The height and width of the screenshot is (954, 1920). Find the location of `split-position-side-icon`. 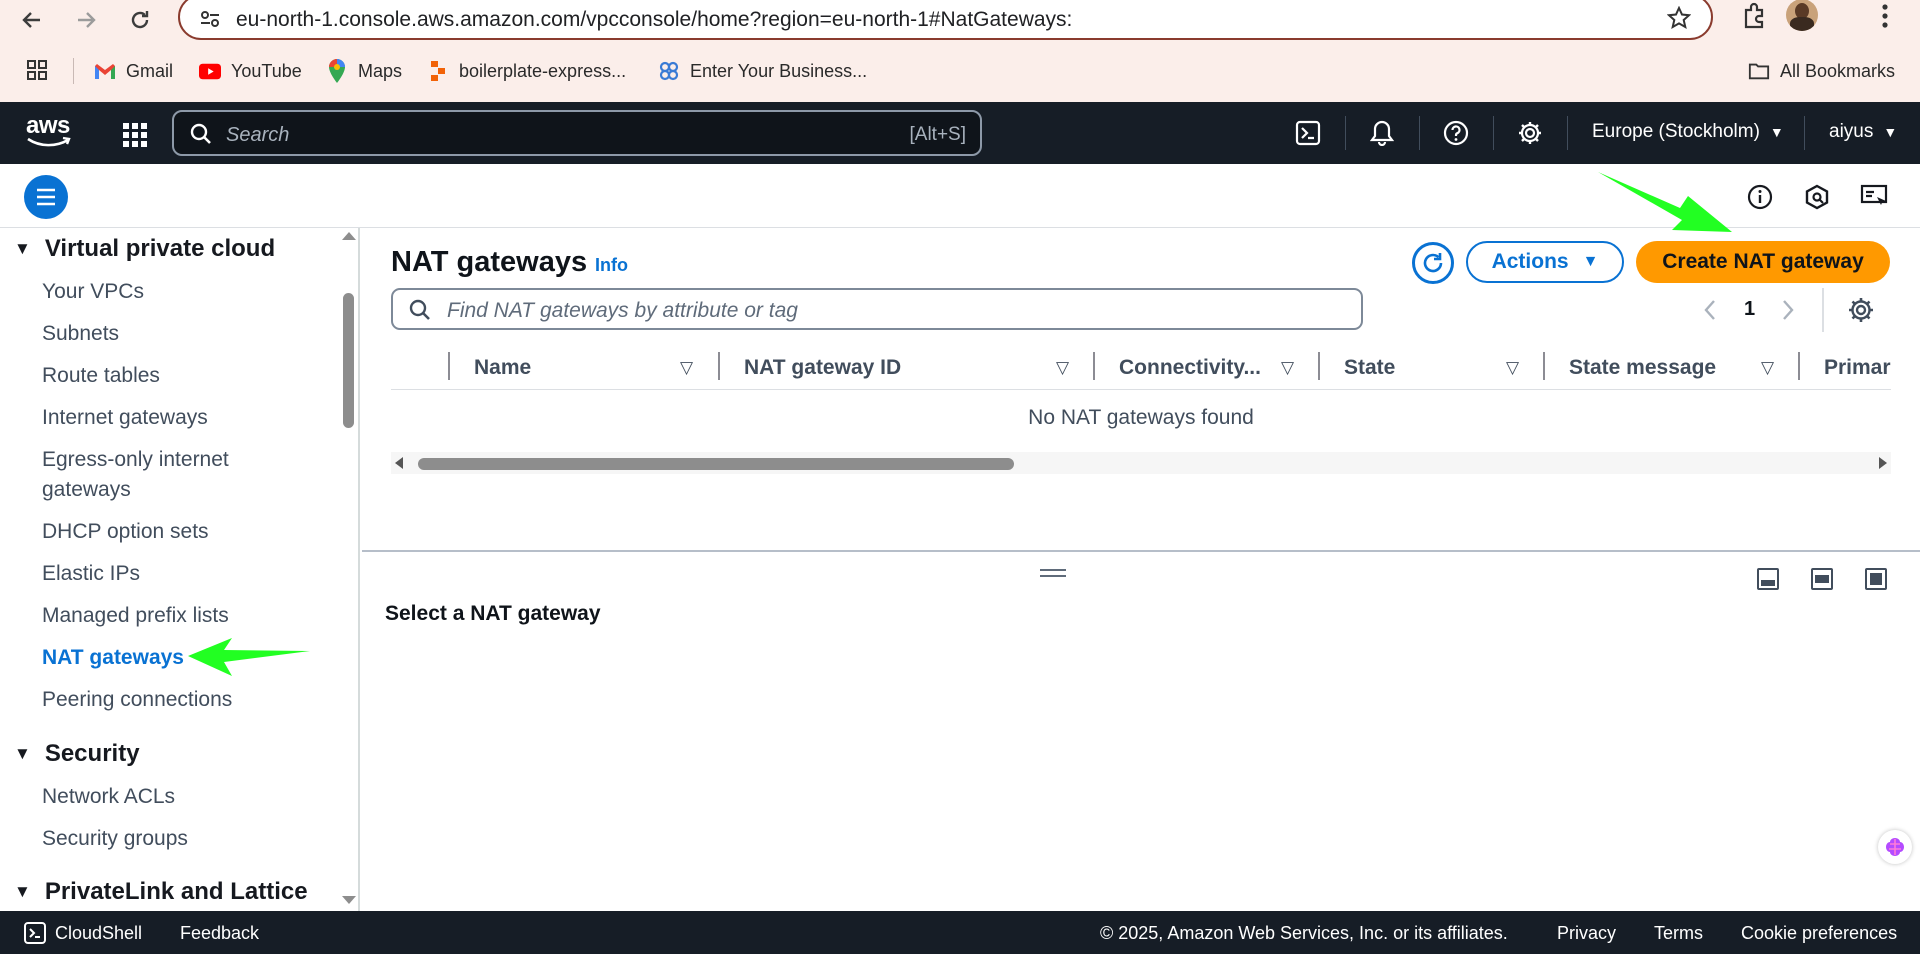

split-position-side-icon is located at coordinates (1822, 579).